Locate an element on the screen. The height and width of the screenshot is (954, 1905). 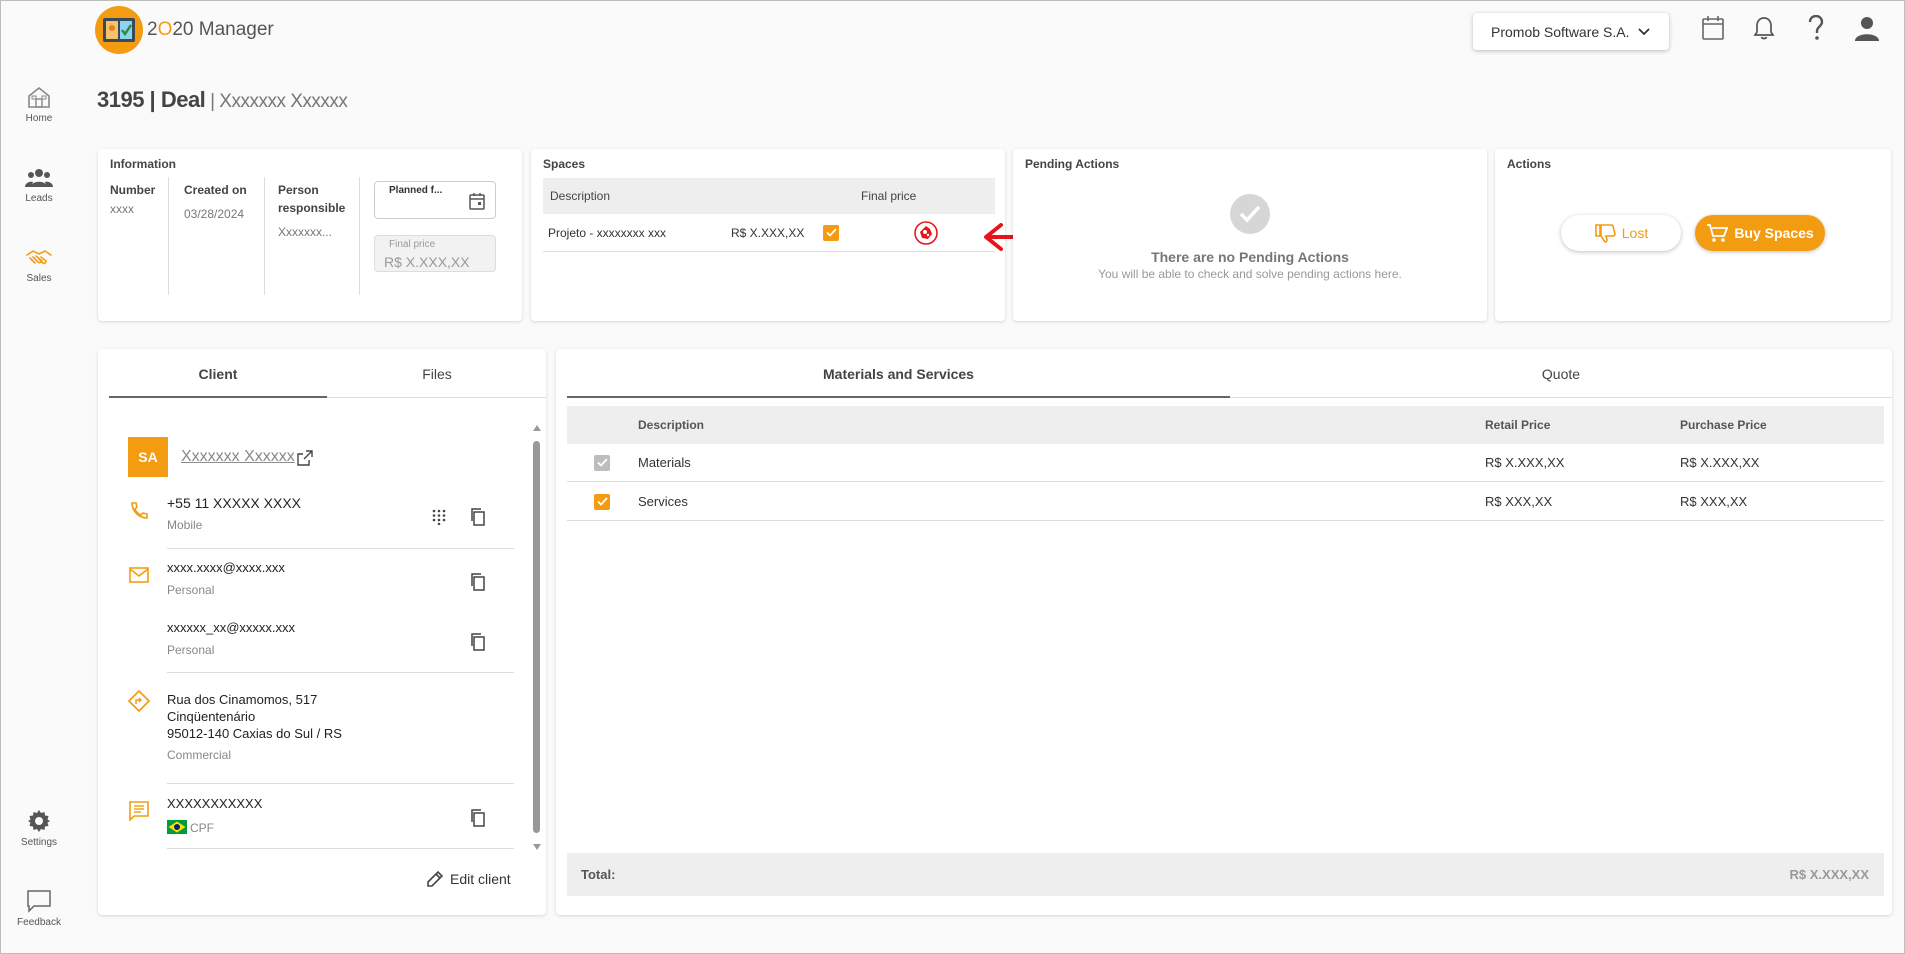
lost-button: Lost is located at coordinates (1621, 233).